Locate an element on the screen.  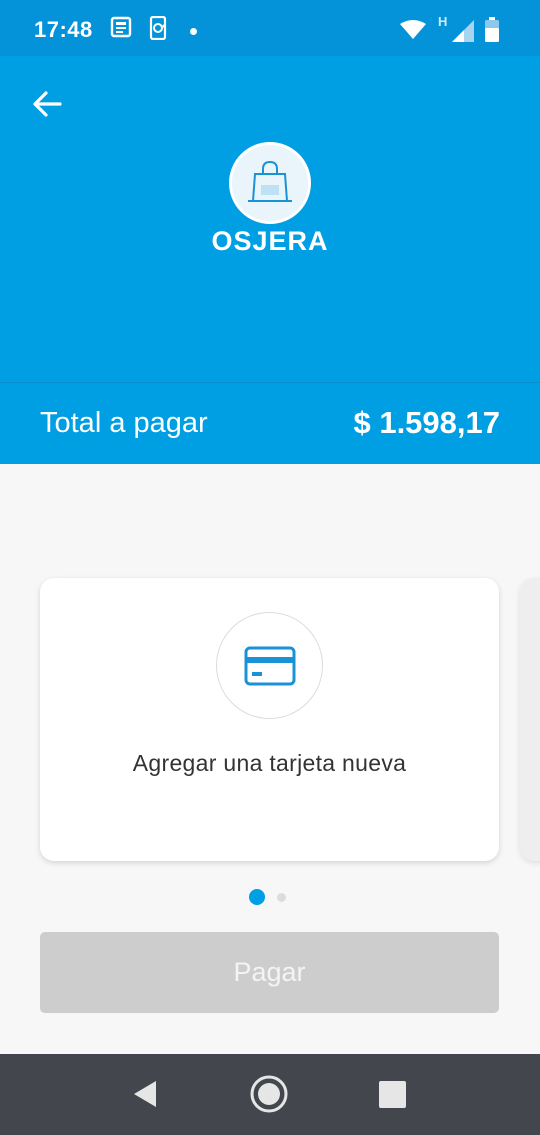
nav-home-icon is located at coordinates (269, 1096).